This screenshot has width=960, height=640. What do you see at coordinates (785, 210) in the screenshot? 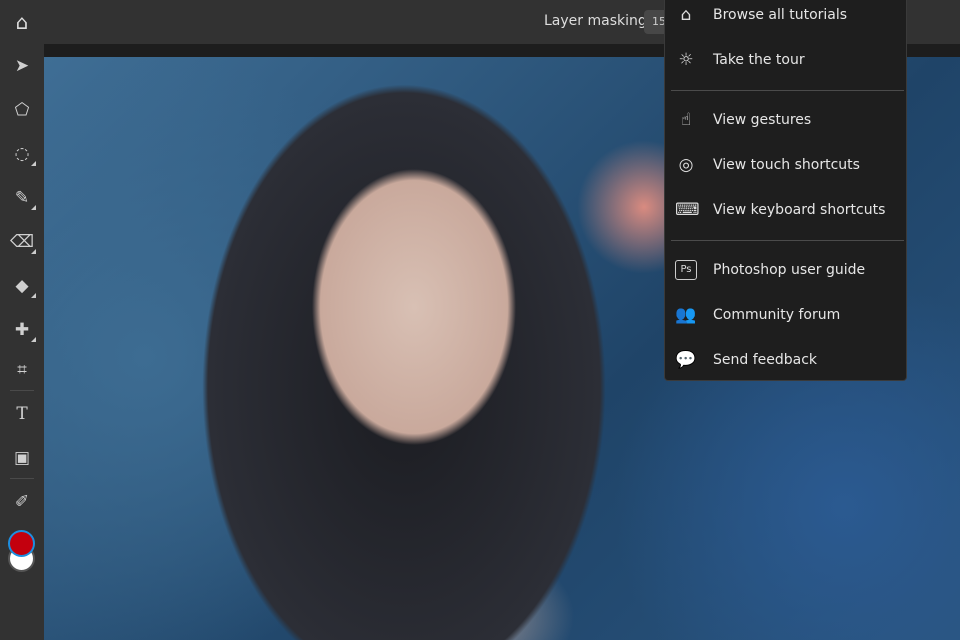
I see `menu-item-keyboard-shortcuts: ⌨ View keyboard shortcuts` at bounding box center [785, 210].